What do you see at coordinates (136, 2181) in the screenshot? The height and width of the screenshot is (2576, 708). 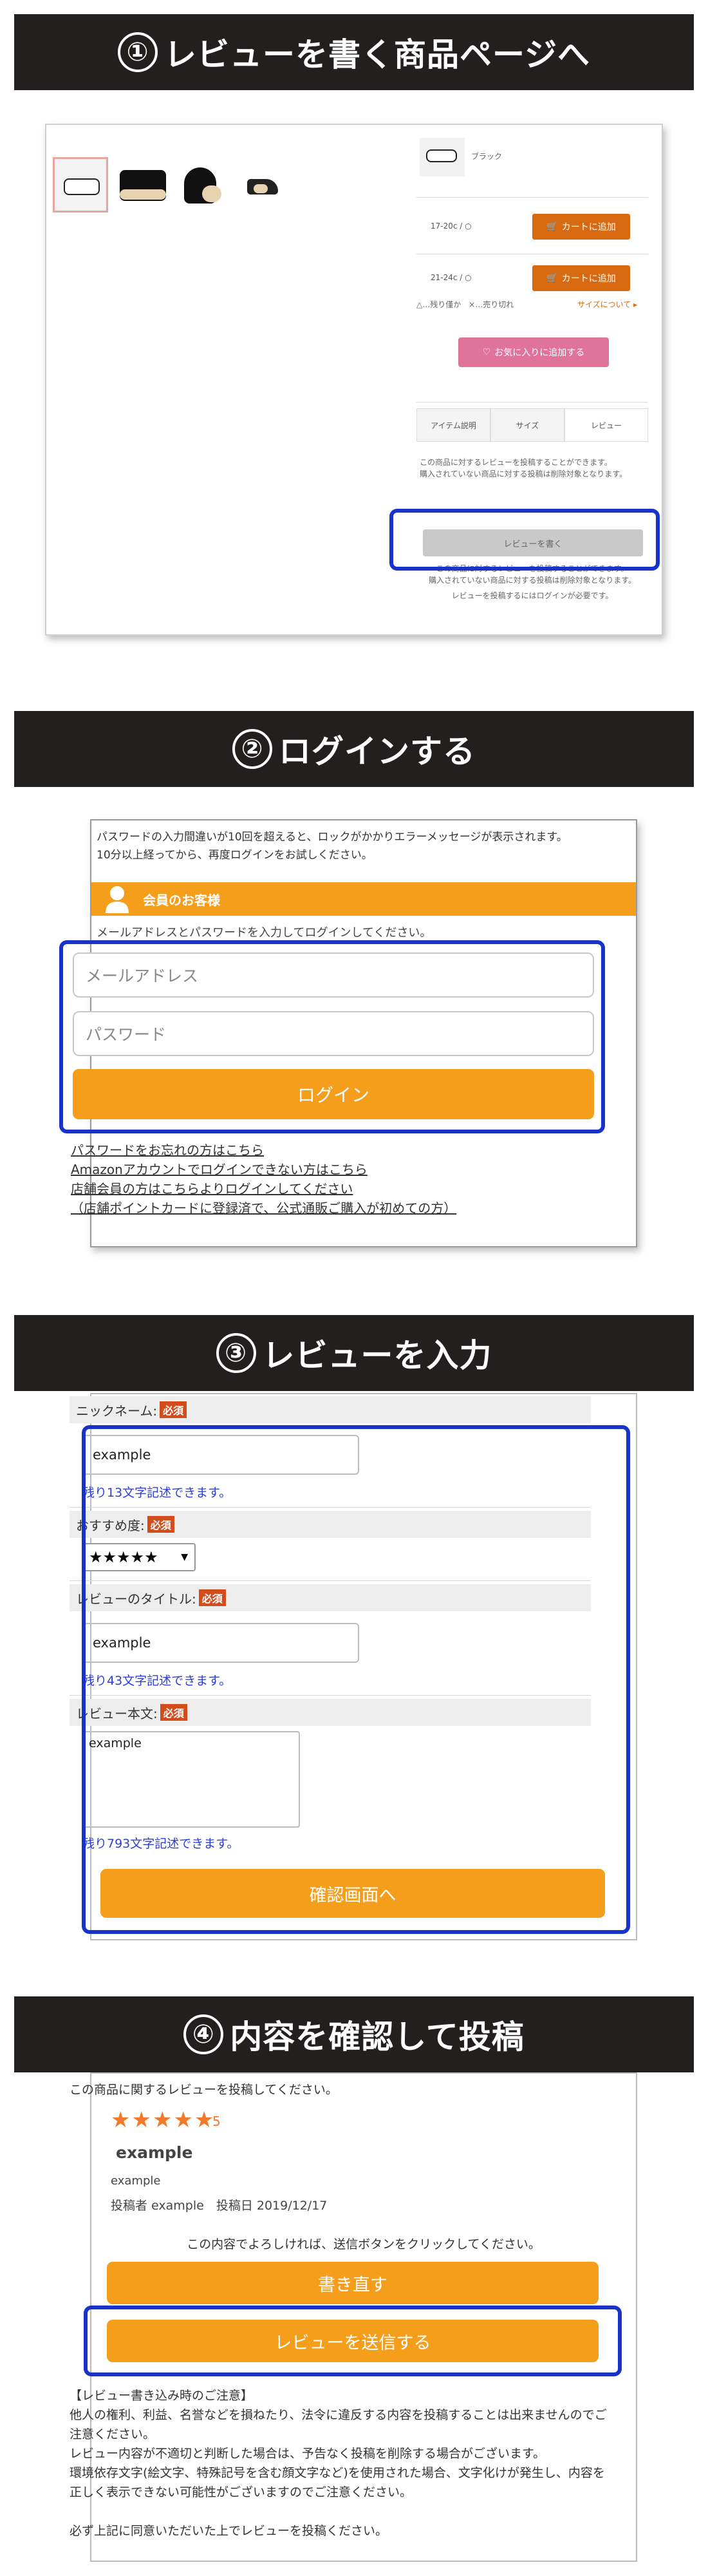 I see `review-body: example` at bounding box center [136, 2181].